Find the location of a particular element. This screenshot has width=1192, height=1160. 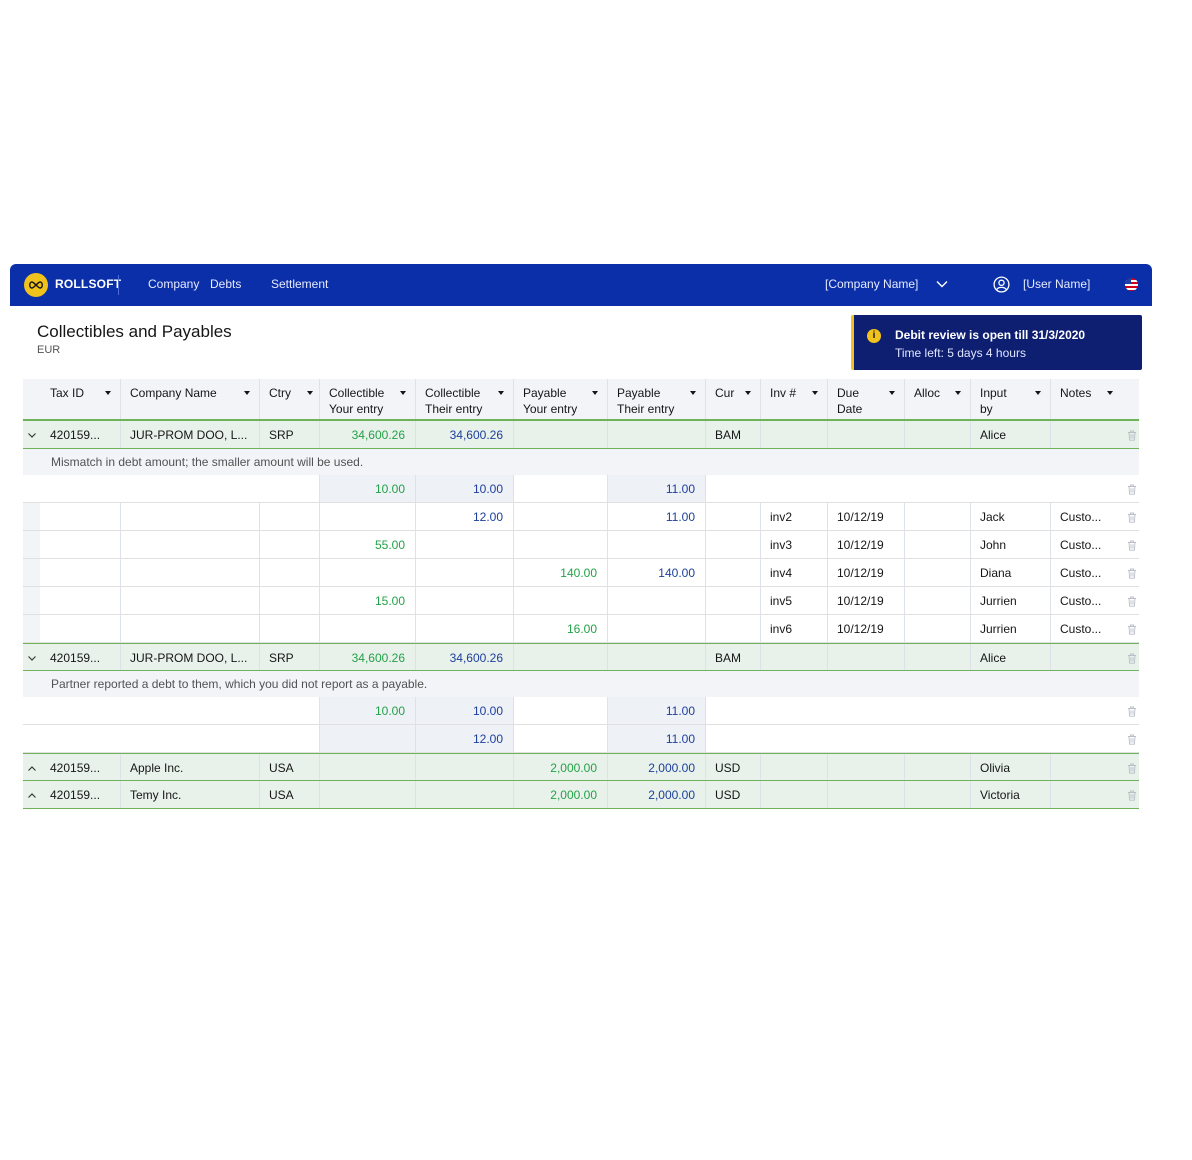

user-avatar-icon is located at coordinates (1001, 287).